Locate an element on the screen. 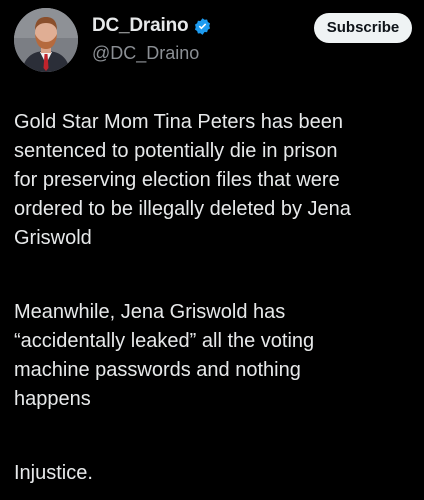 The image size is (424, 500). display-name-row: DC_Draino is located at coordinates (152, 26).